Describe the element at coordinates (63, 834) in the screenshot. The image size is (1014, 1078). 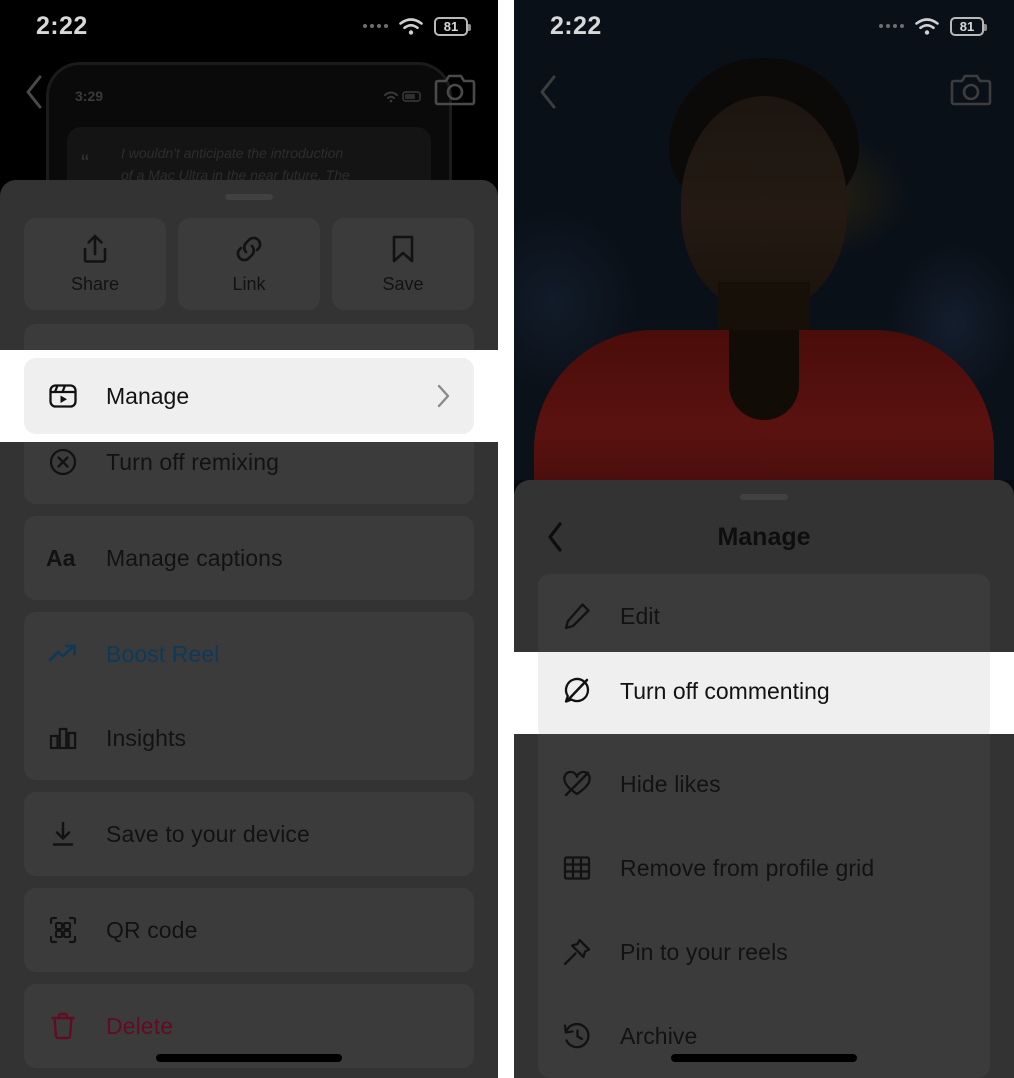
I see `download-arrow-icon` at that location.